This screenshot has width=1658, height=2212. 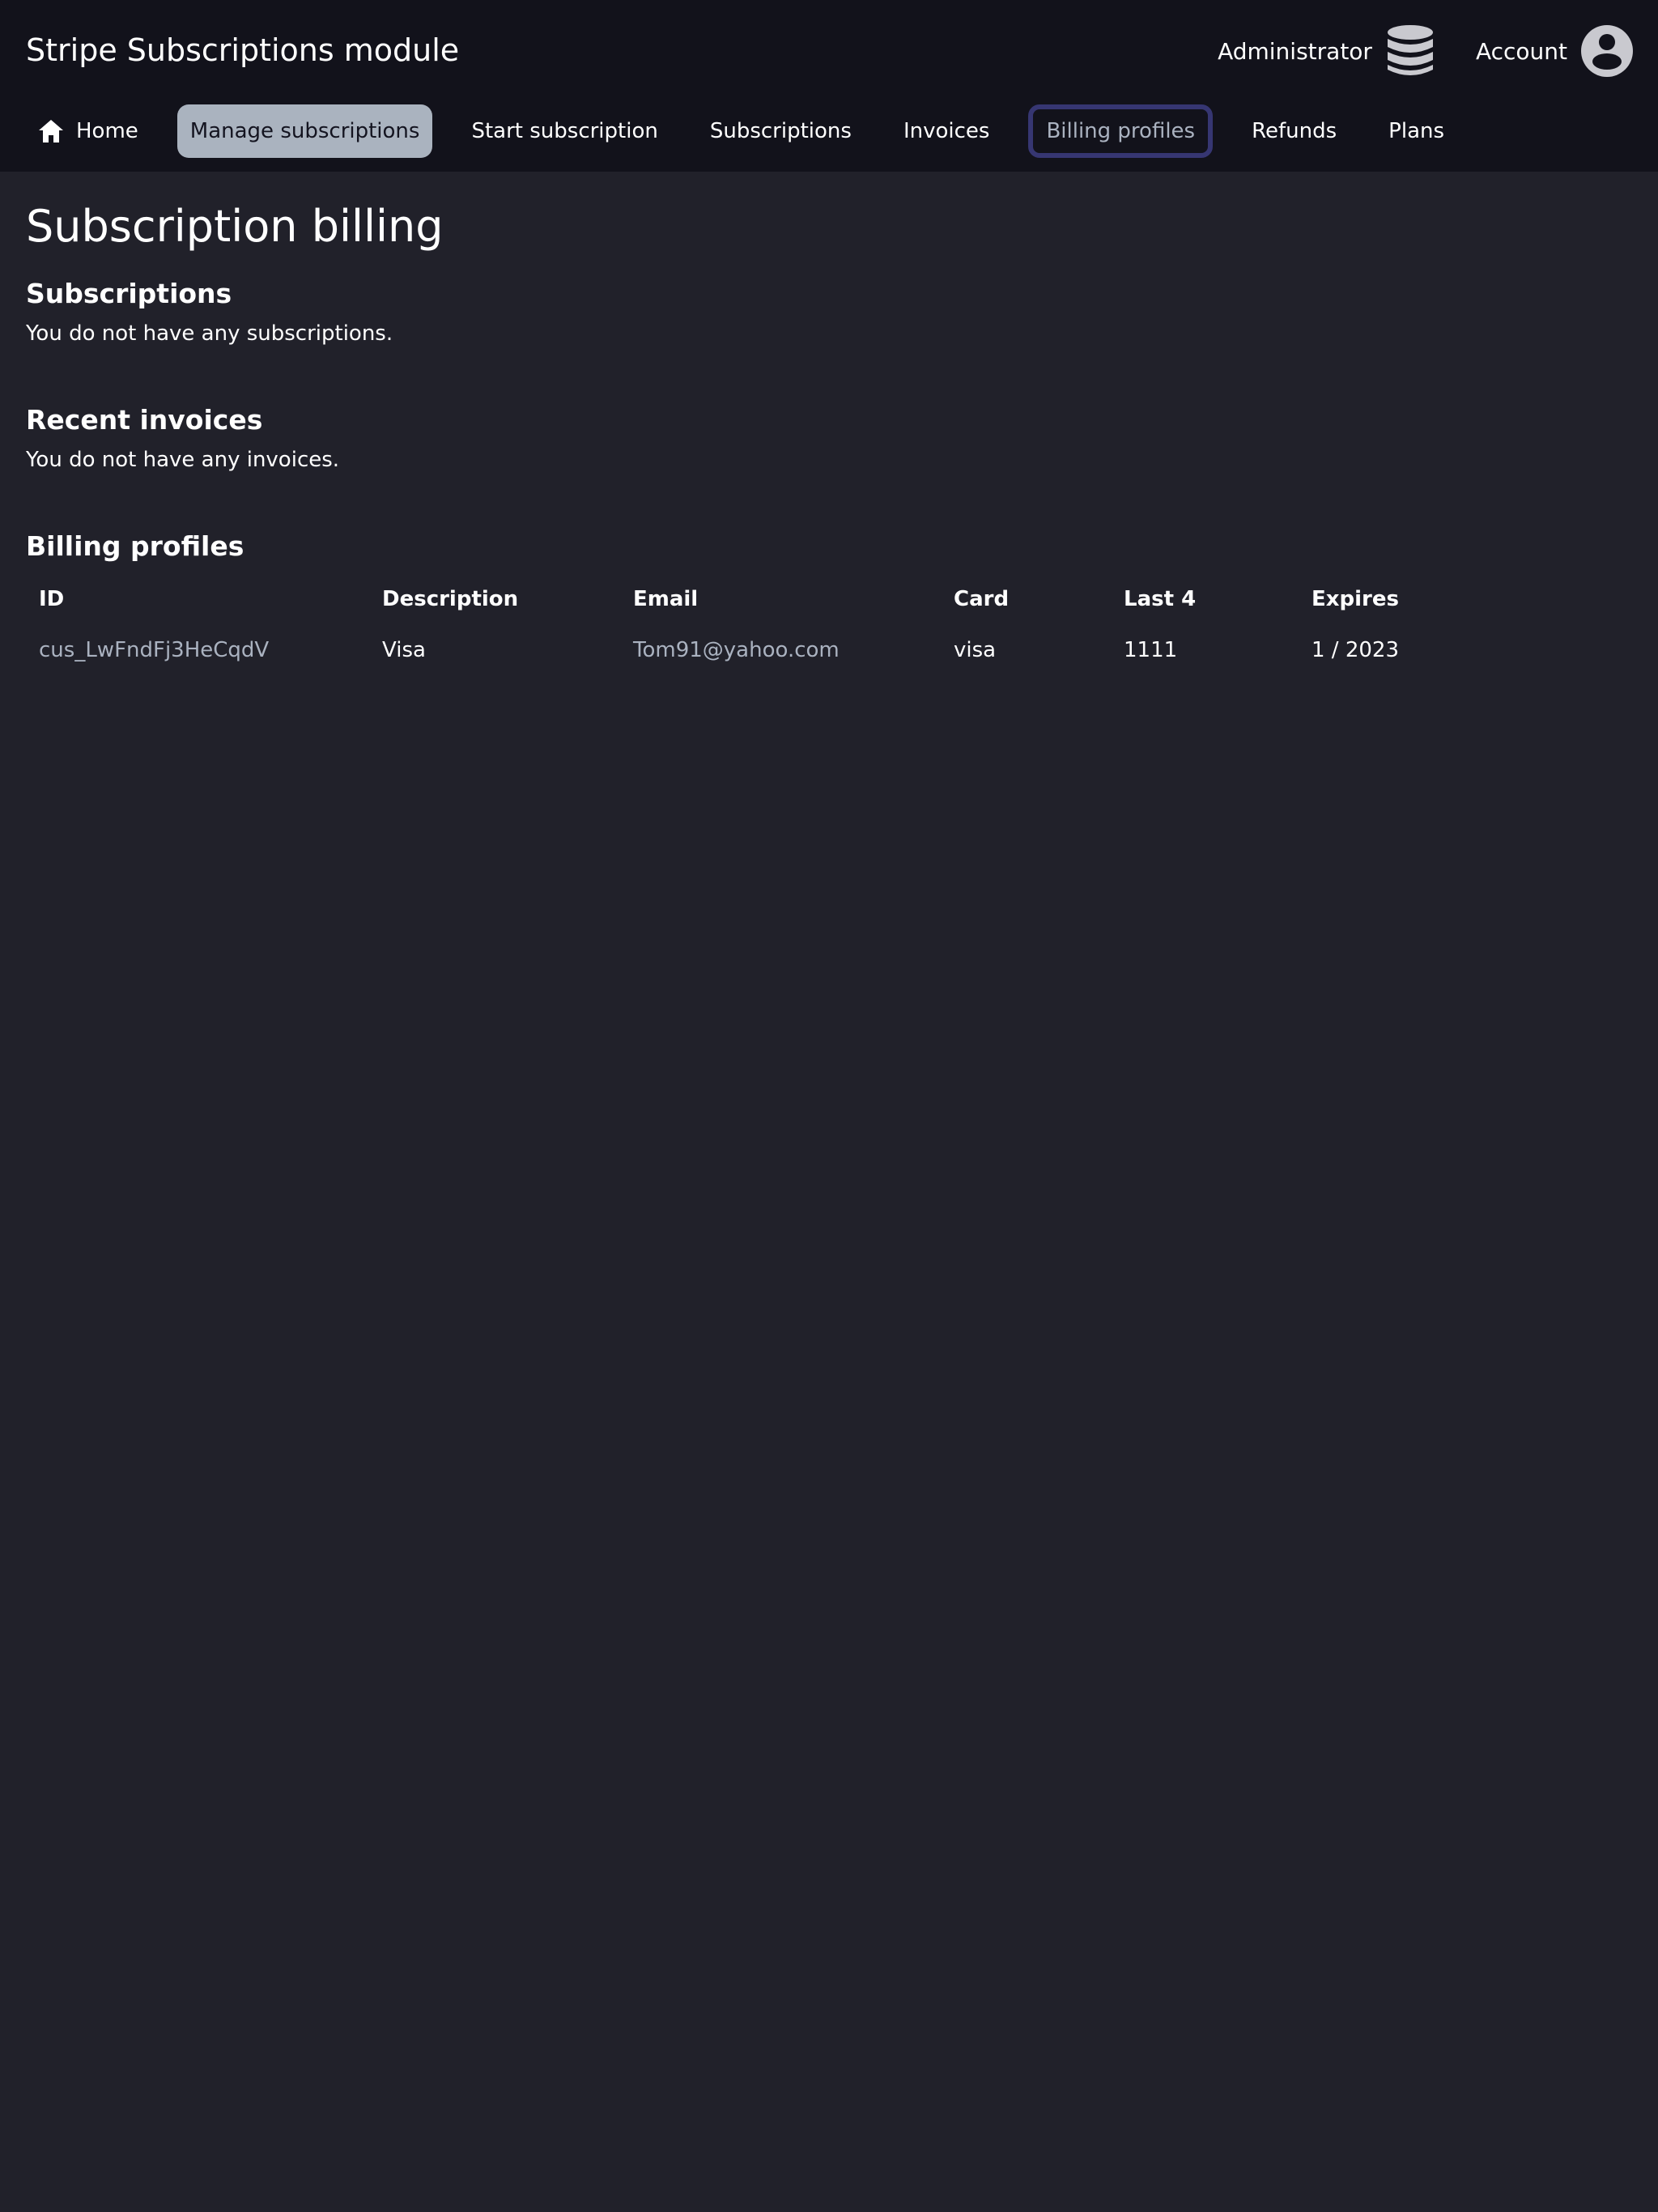 What do you see at coordinates (1160, 599) in the screenshot?
I see `column-header-last4: Last 4` at bounding box center [1160, 599].